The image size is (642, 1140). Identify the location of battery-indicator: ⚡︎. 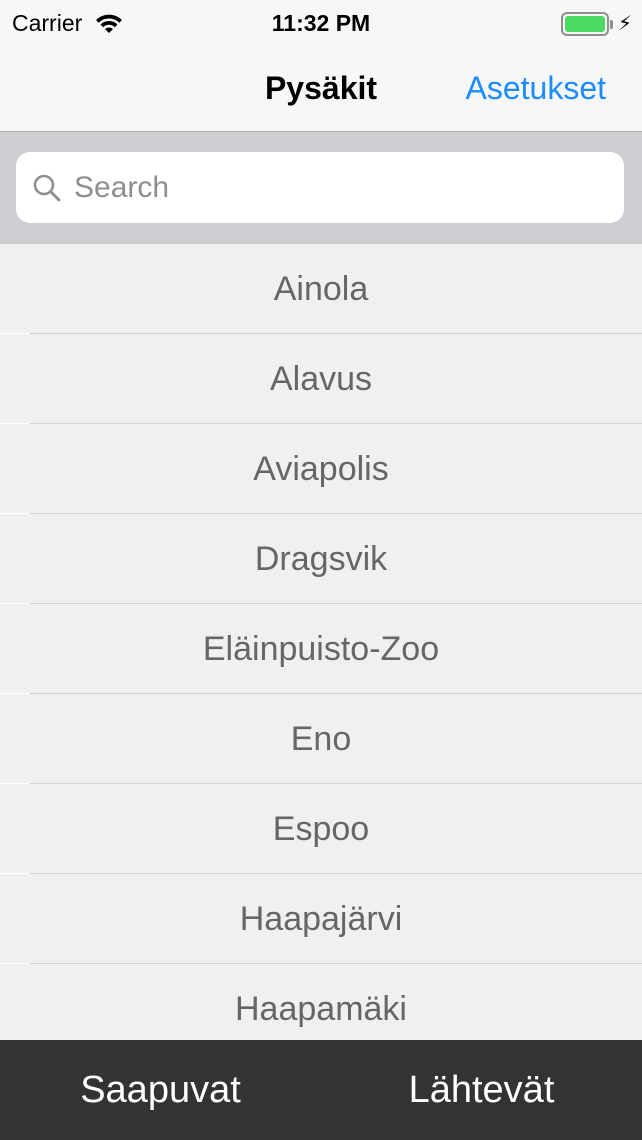
(596, 24).